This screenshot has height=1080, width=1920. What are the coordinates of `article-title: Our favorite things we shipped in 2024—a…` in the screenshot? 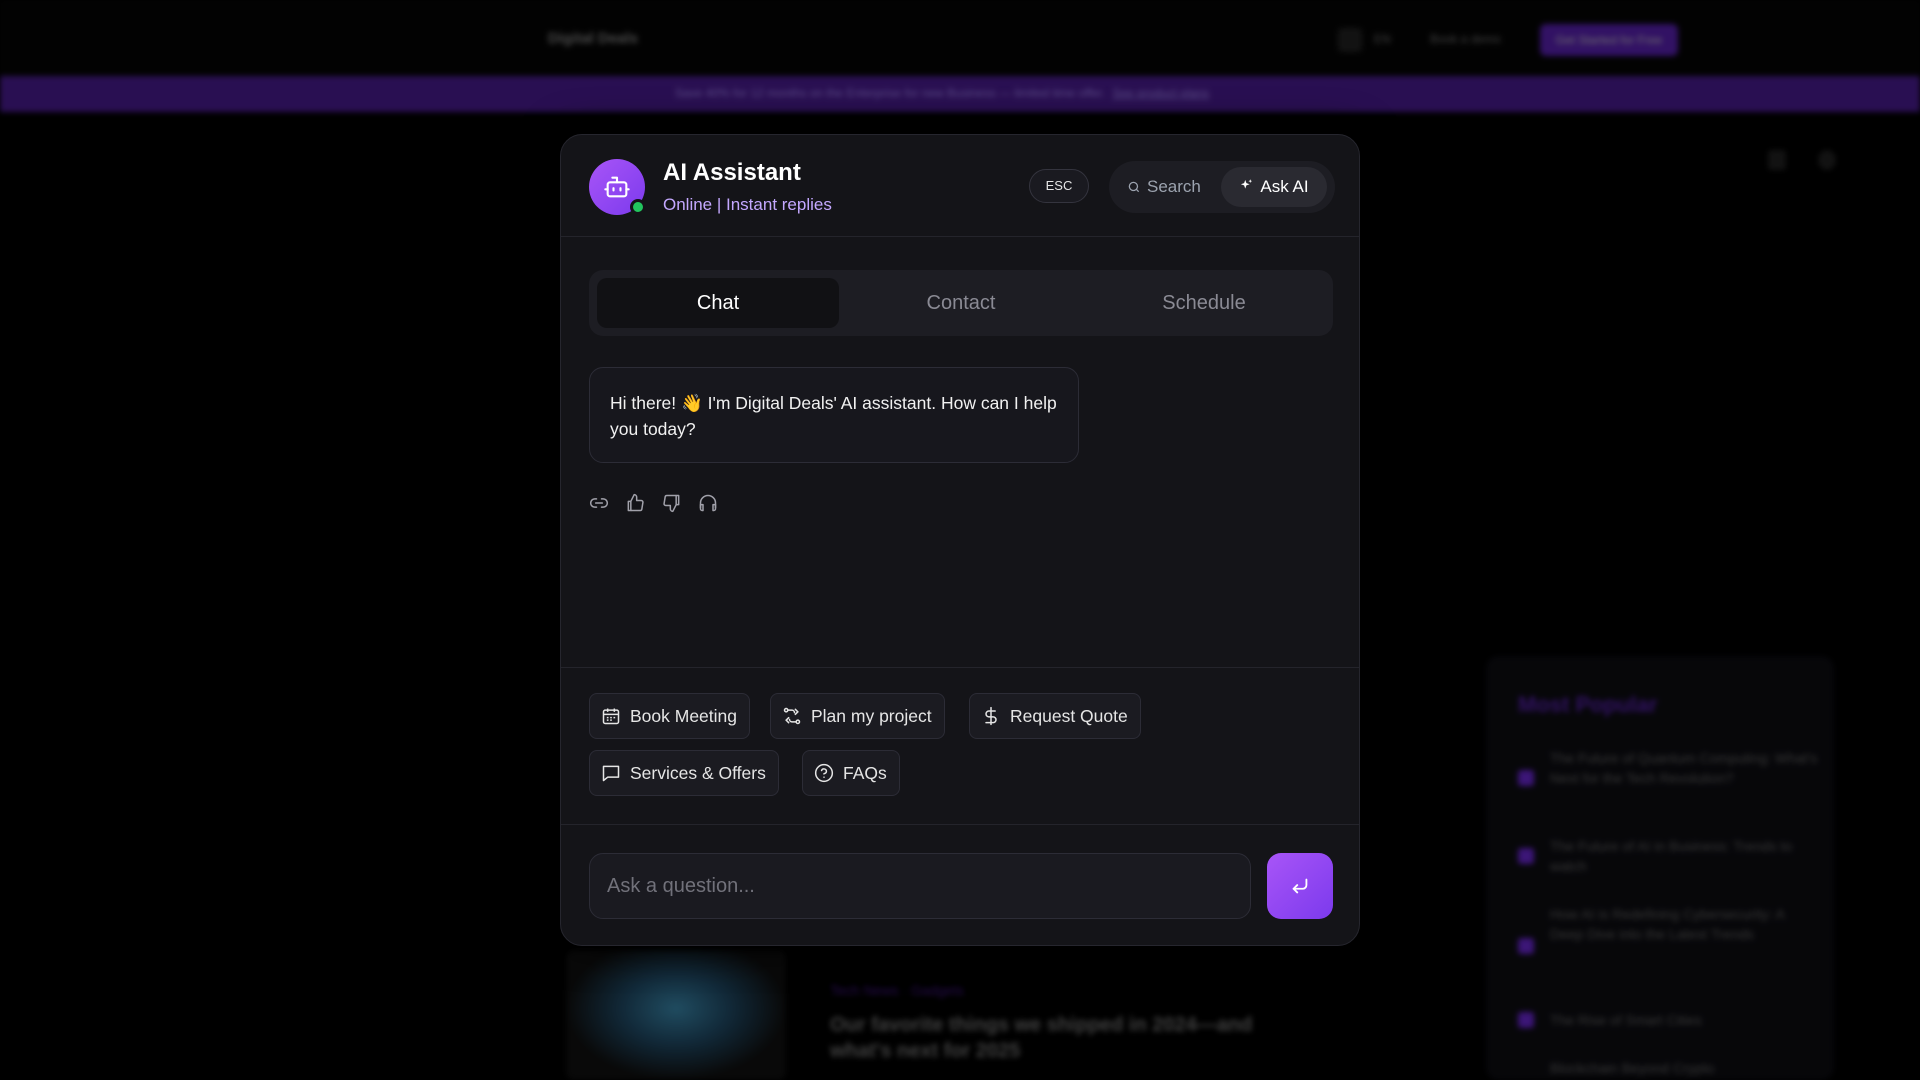 It's located at (1060, 1038).